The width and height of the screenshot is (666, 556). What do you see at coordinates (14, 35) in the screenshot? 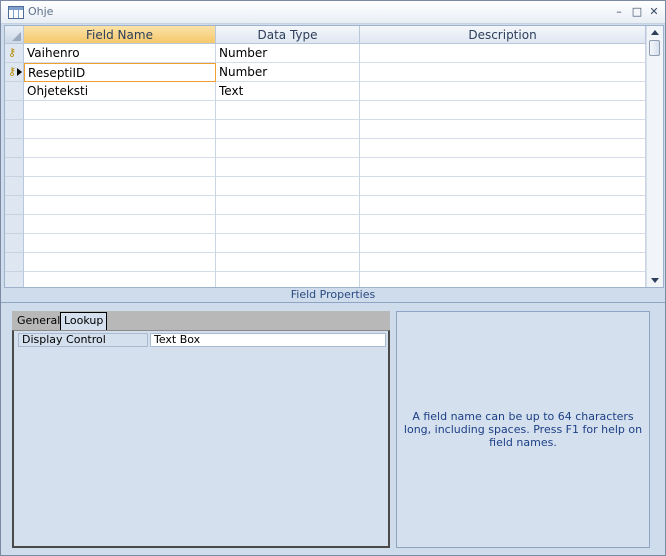
I see `select-all-corner` at bounding box center [14, 35].